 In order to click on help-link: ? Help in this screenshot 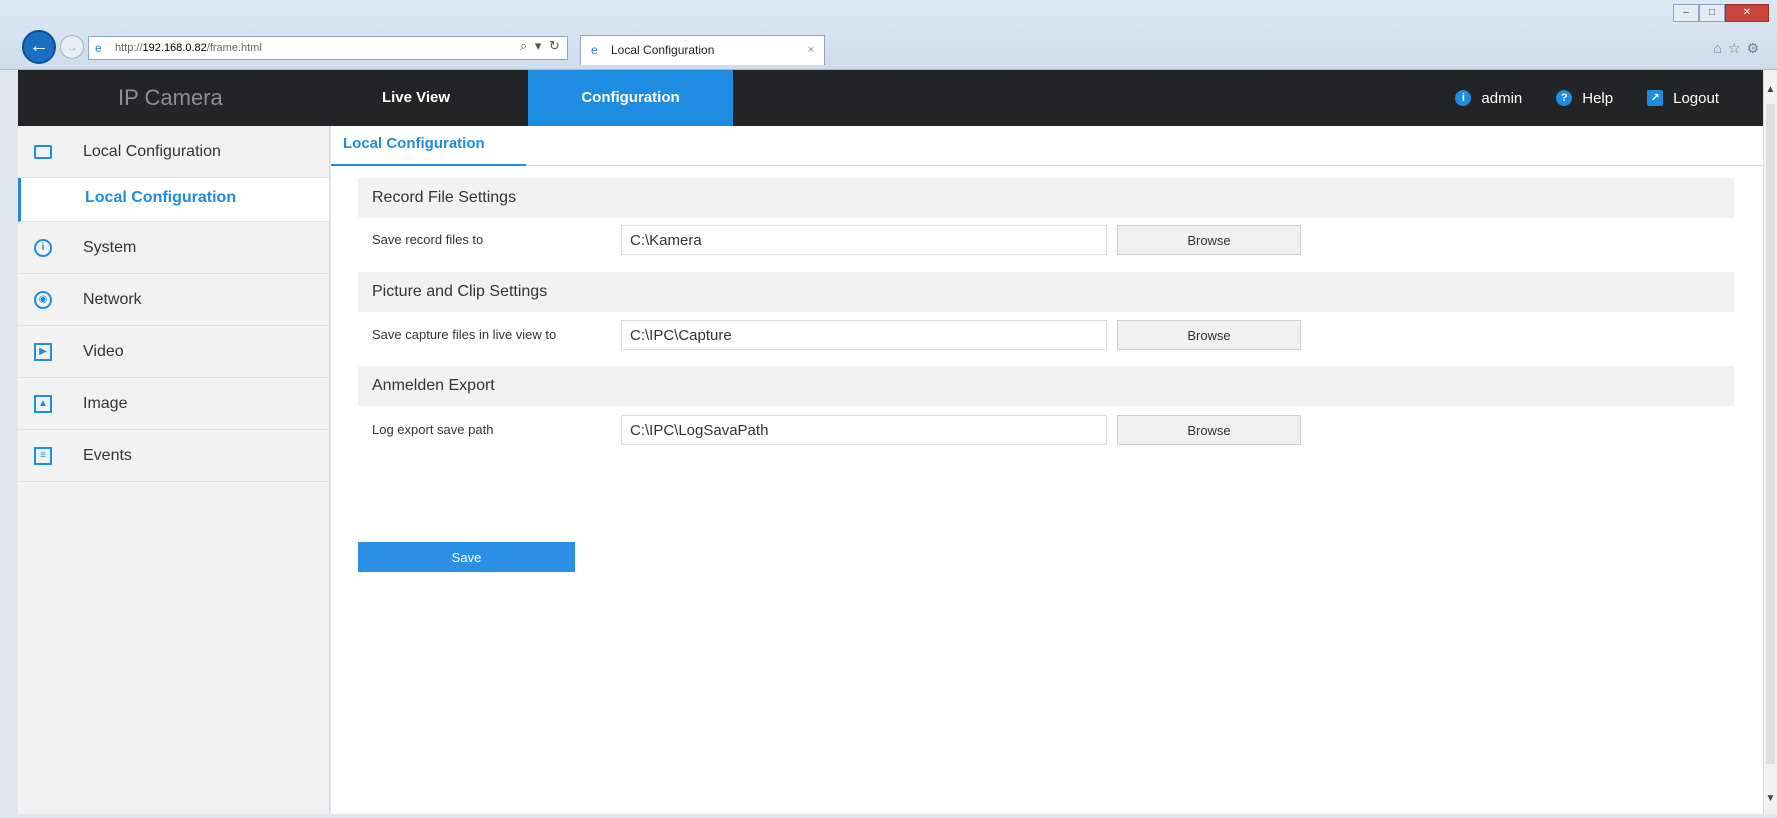, I will do `click(1584, 98)`.